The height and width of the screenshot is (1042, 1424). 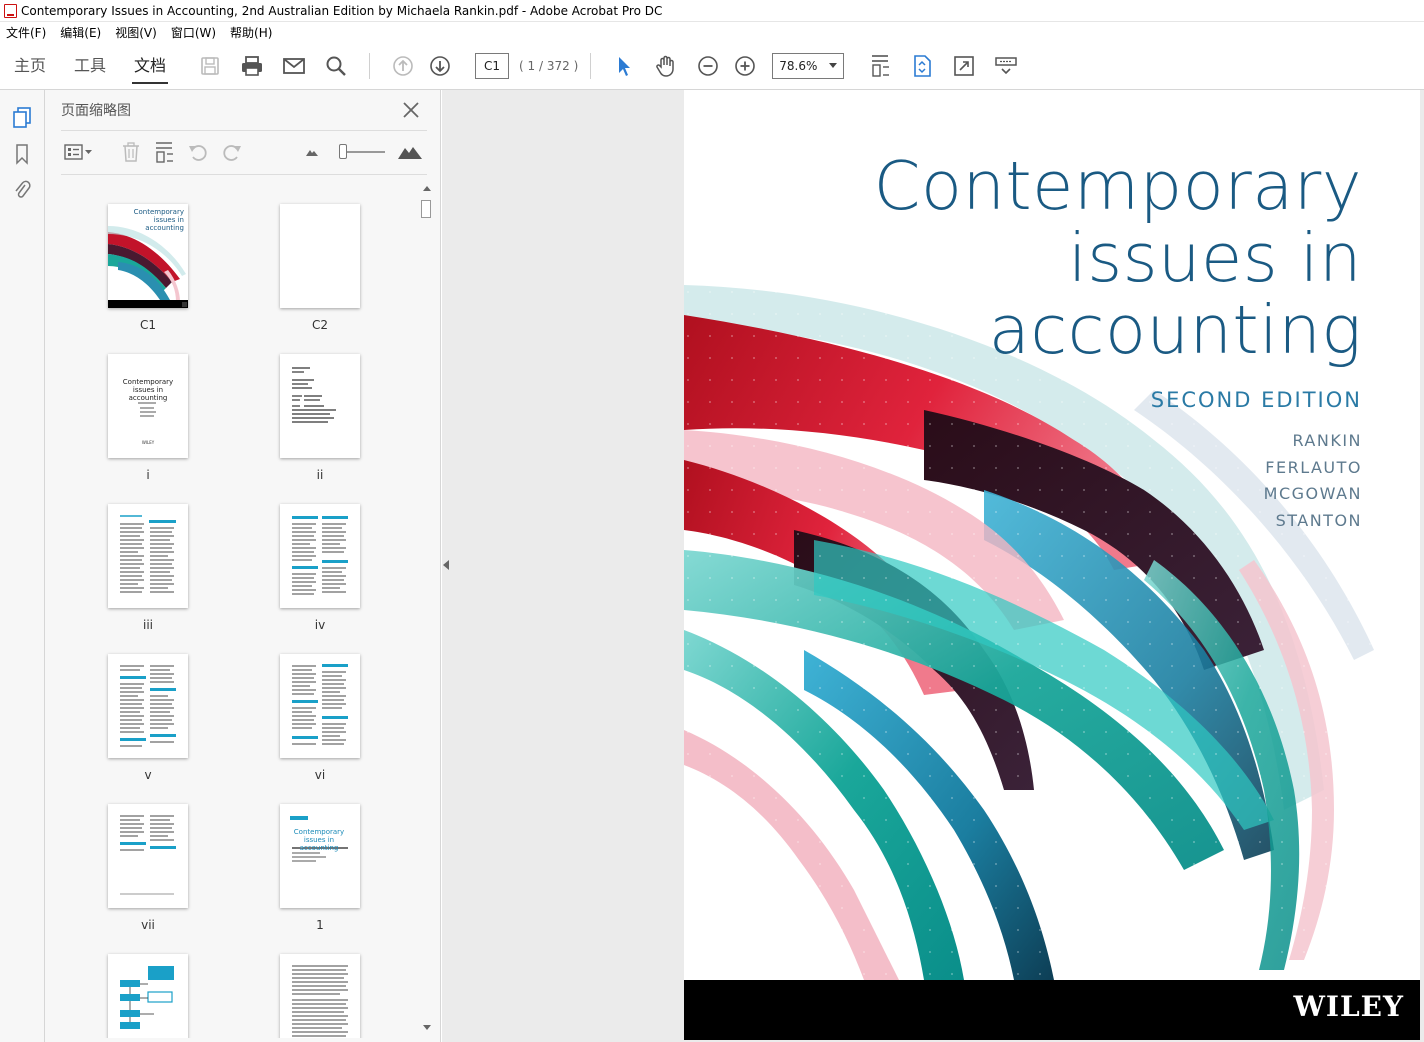 I want to click on thumbnail-item: vi, so click(x=320, y=718).